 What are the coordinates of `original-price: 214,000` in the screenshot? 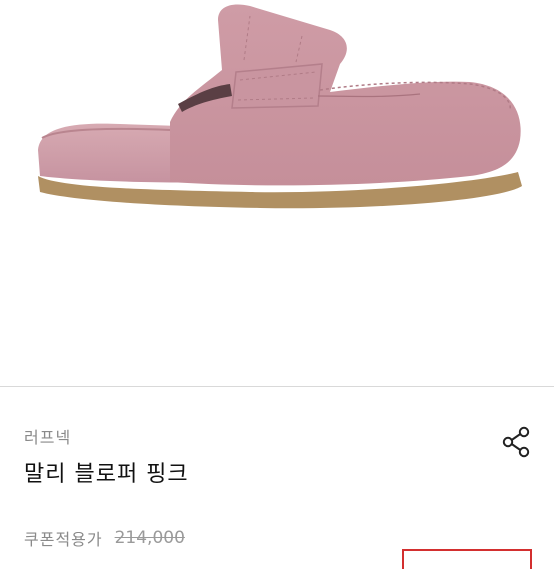 It's located at (149, 538).